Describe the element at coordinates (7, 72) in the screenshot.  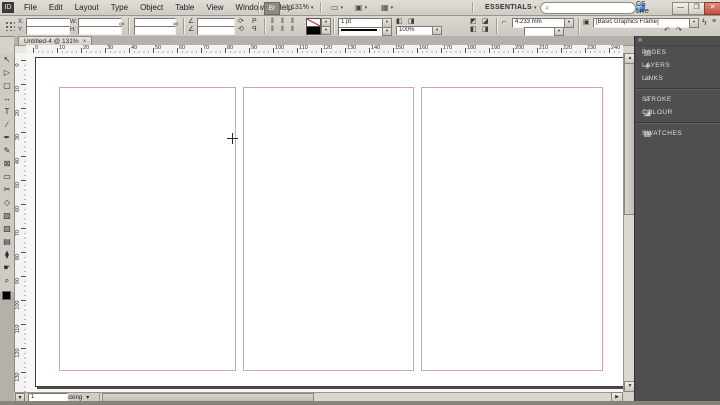
I see `direct-selection-tool: ▷` at that location.